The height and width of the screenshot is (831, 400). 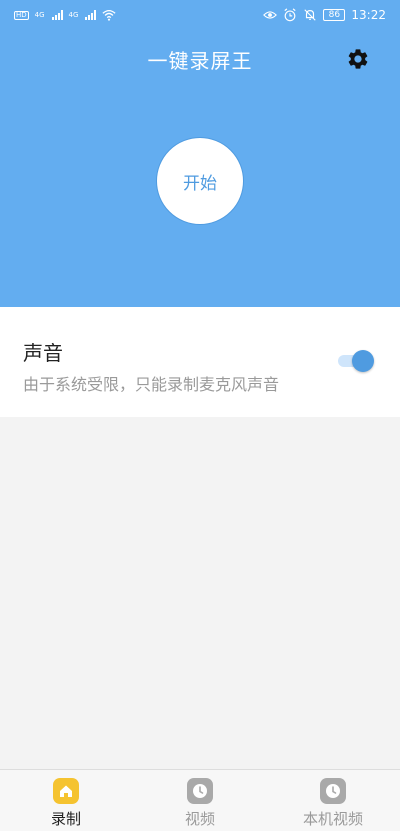 I want to click on gear-icon, so click(x=358, y=59).